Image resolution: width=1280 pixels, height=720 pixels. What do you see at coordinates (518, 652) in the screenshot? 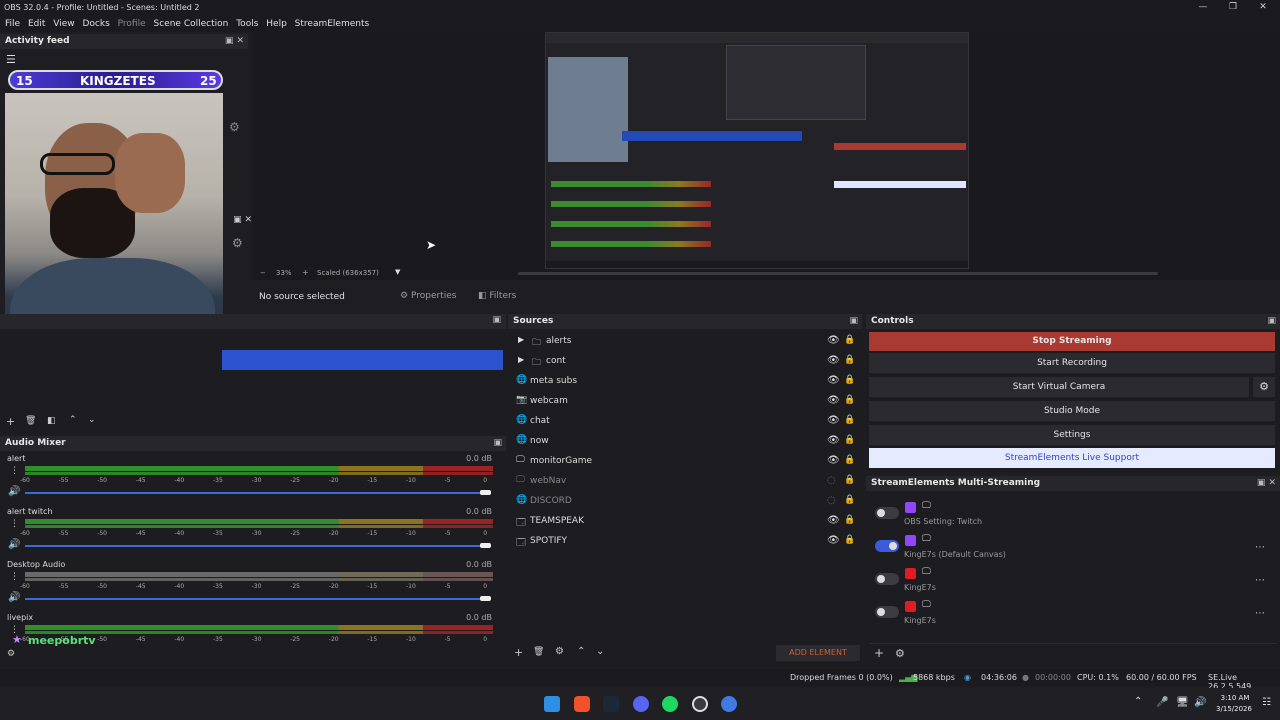
I see `add-source-button: +` at bounding box center [518, 652].